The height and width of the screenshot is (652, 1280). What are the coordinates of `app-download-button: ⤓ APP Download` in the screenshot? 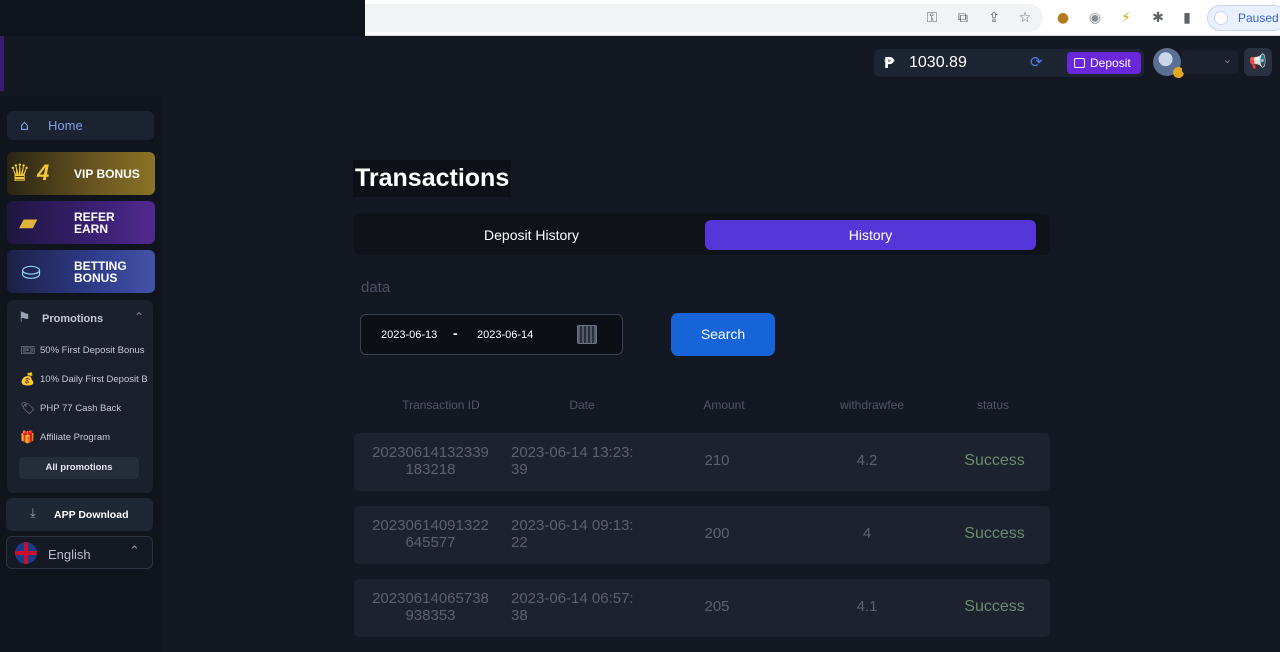 It's located at (79, 514).